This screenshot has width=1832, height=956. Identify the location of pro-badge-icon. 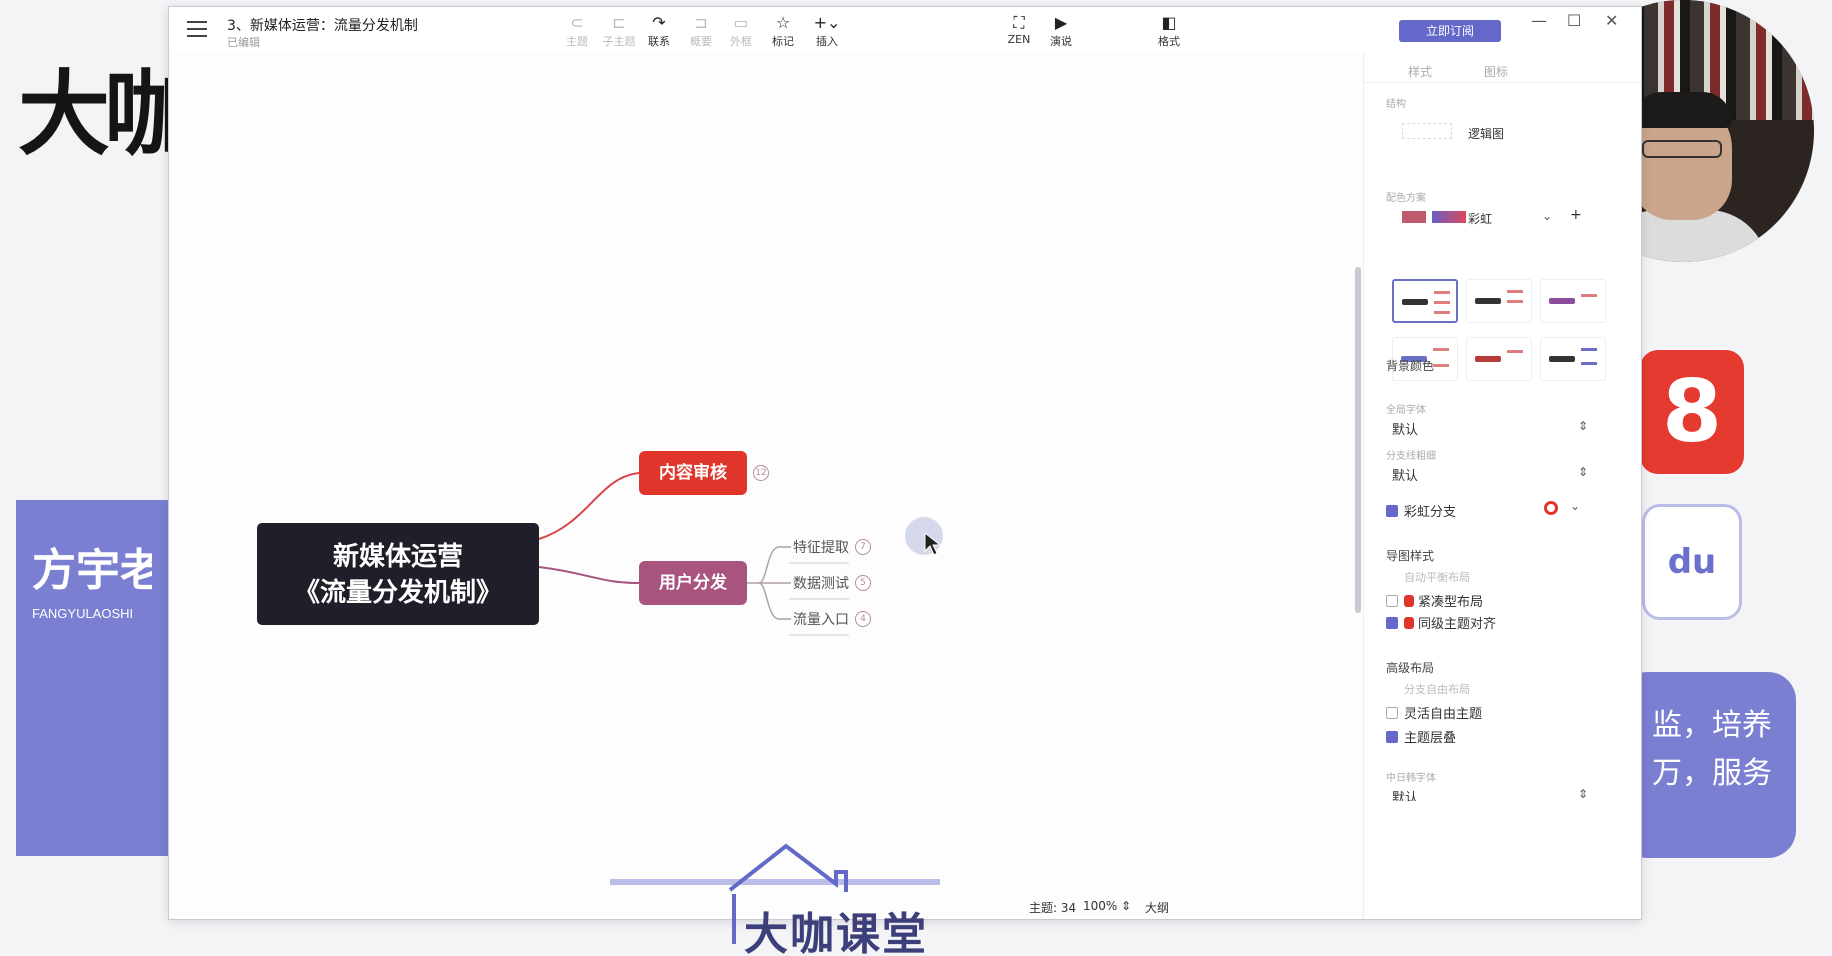
(1409, 623).